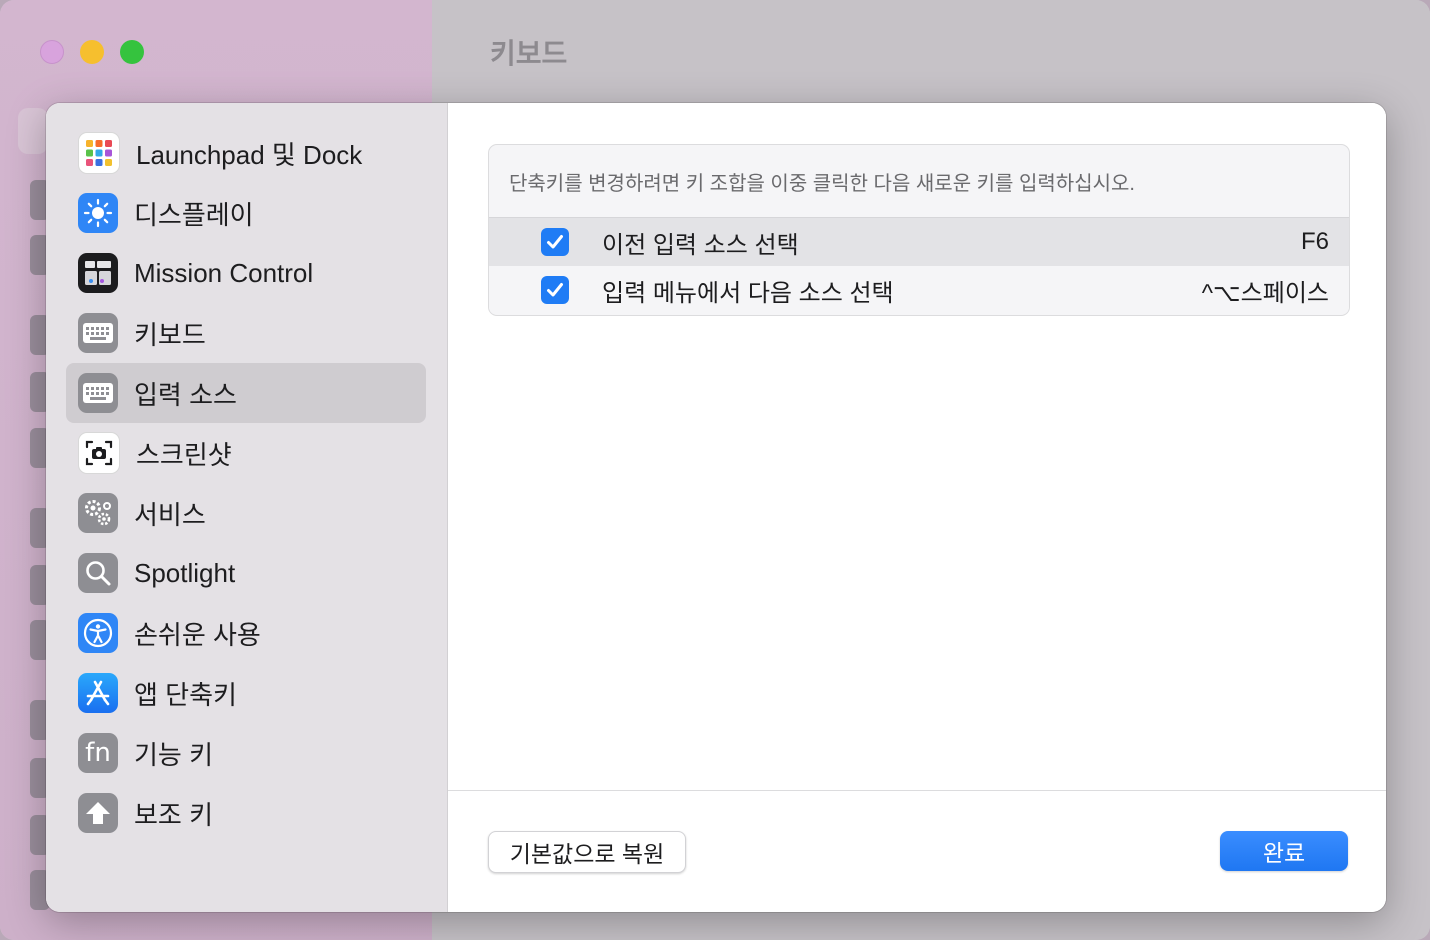 This screenshot has width=1430, height=940. What do you see at coordinates (700, 245) in the screenshot?
I see `shortcut-label: 이전 입력 소스 선택` at bounding box center [700, 245].